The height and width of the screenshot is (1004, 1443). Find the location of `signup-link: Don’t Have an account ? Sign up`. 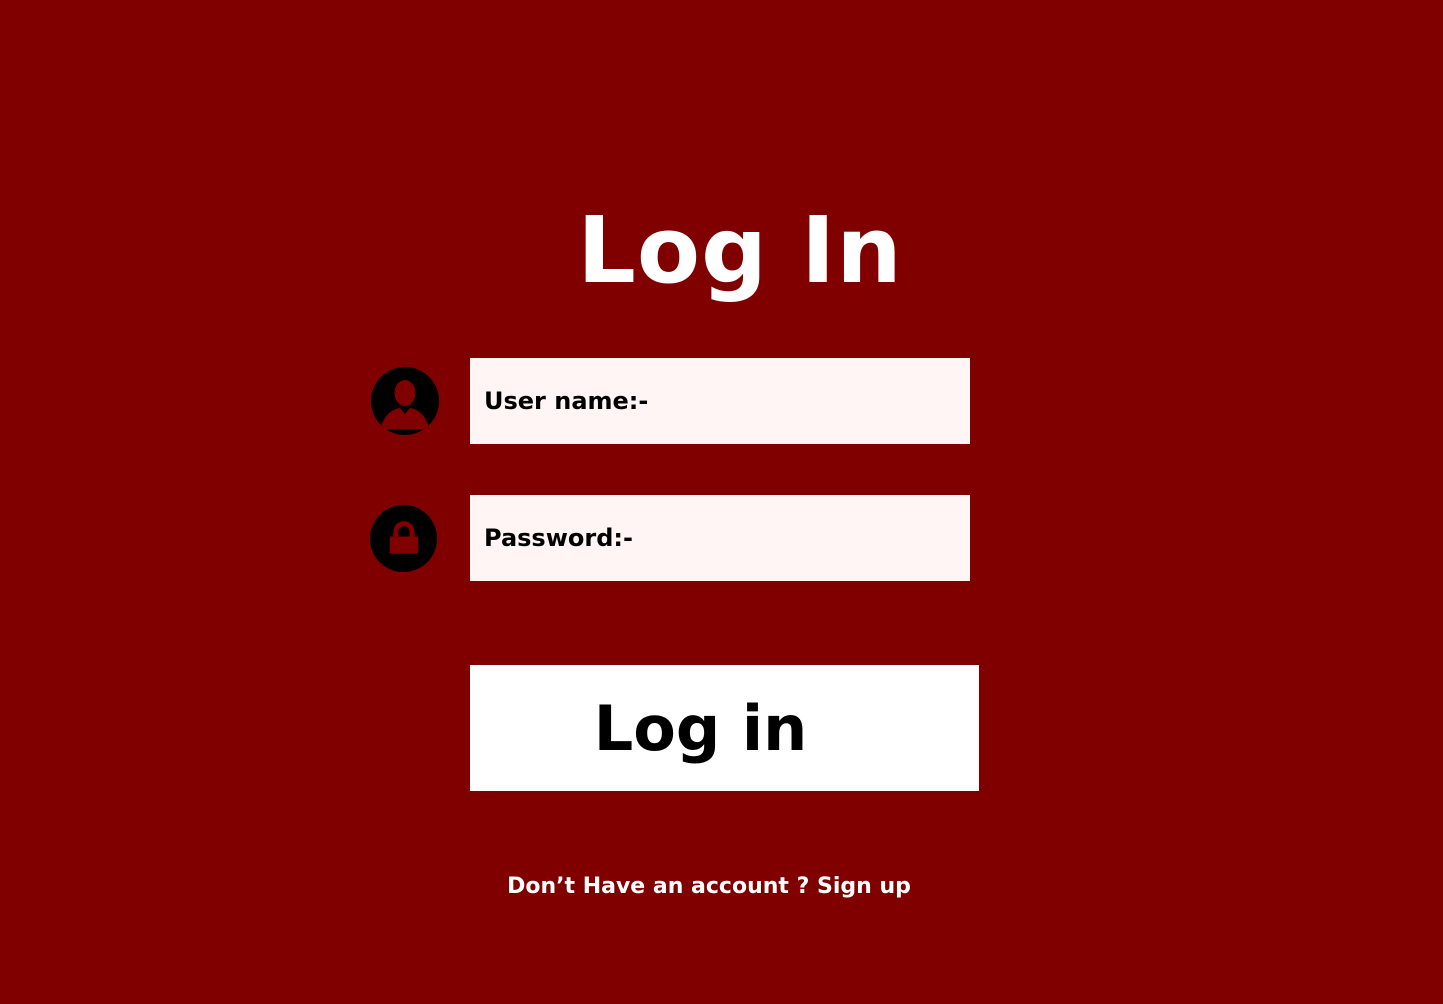

signup-link: Don’t Have an account ? Sign up is located at coordinates (709, 887).